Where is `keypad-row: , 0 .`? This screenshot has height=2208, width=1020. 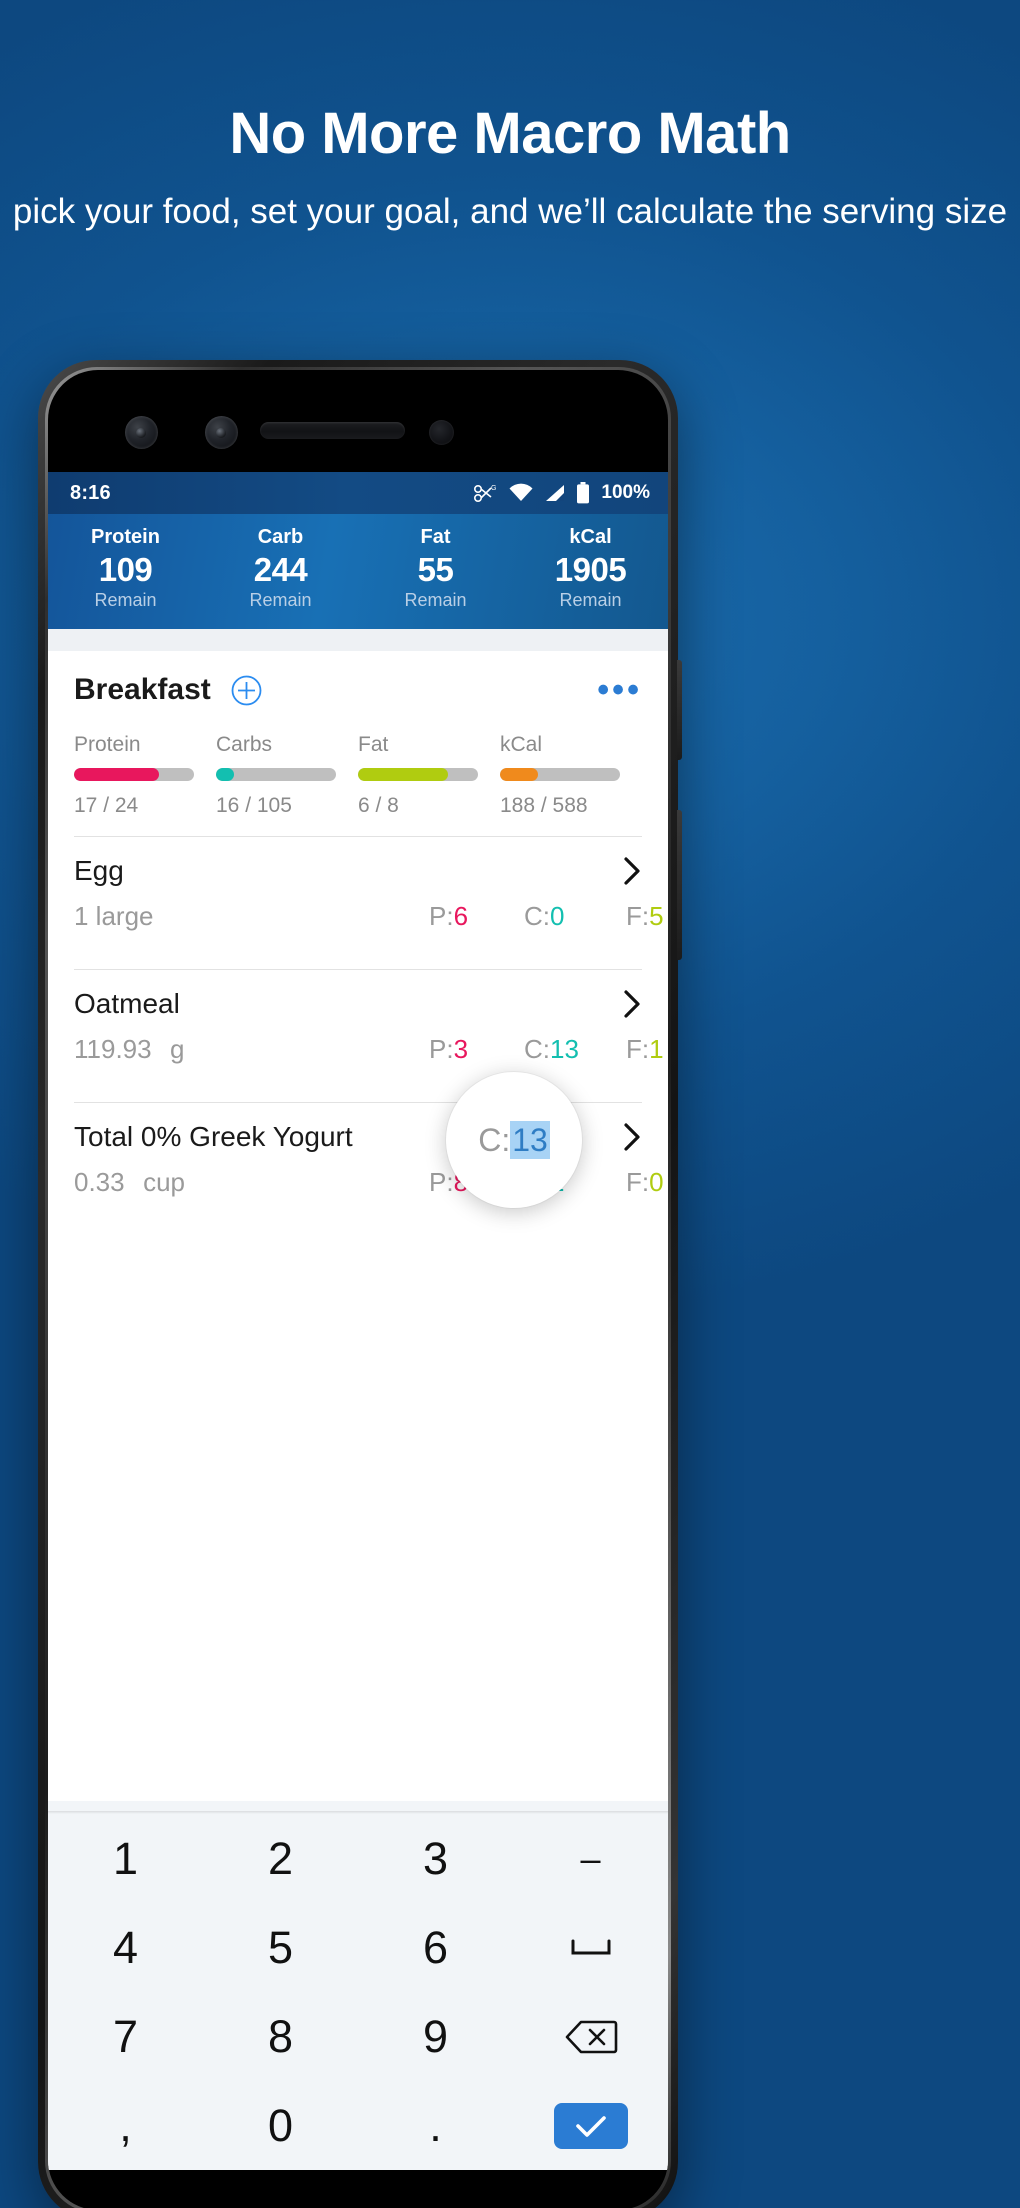 keypad-row: , 0 . is located at coordinates (358, 2125).